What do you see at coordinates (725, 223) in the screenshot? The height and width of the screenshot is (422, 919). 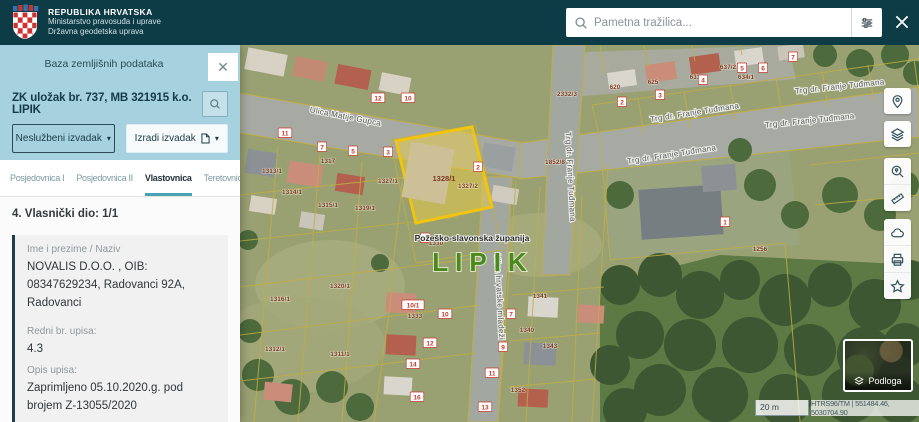 I see `house-number: 1` at bounding box center [725, 223].